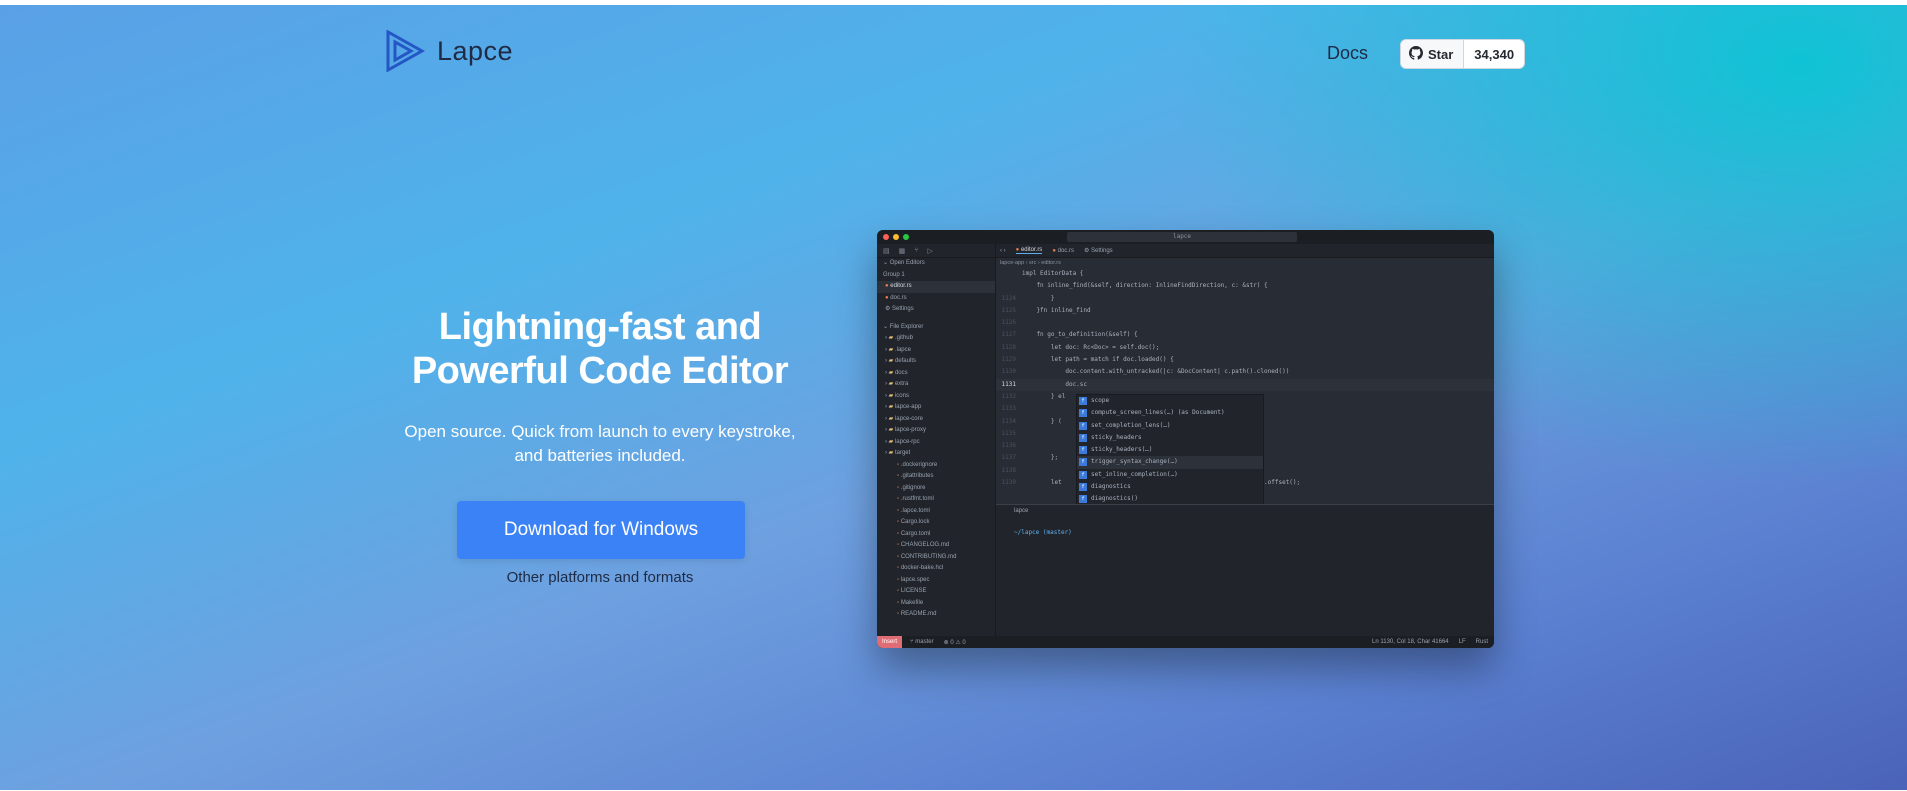 The height and width of the screenshot is (791, 1907). What do you see at coordinates (904, 418) in the screenshot?
I see `explorer-folder: › ▰ lapce-core` at bounding box center [904, 418].